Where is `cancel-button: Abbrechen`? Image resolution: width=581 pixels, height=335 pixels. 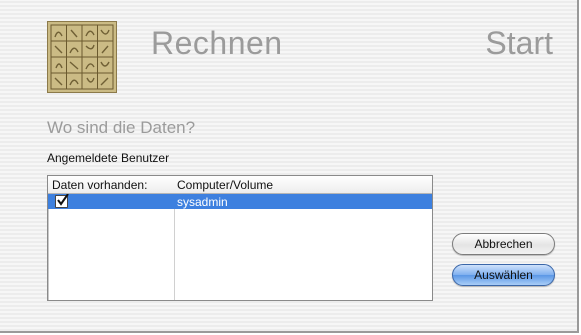 cancel-button: Abbrechen is located at coordinates (503, 244).